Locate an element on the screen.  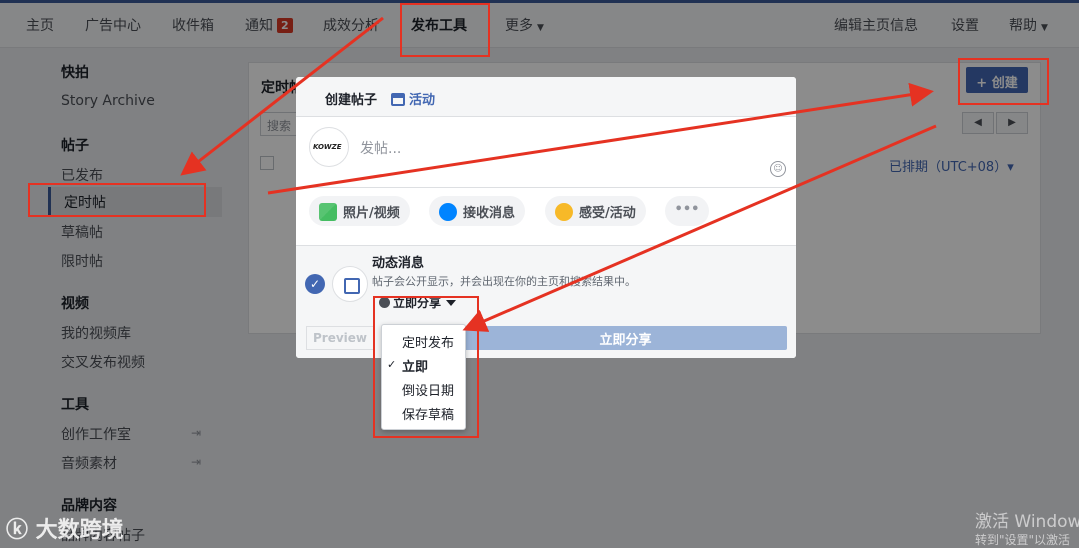
watermark-logo: ⓚ 大数跨境 is located at coordinates (65, 530).